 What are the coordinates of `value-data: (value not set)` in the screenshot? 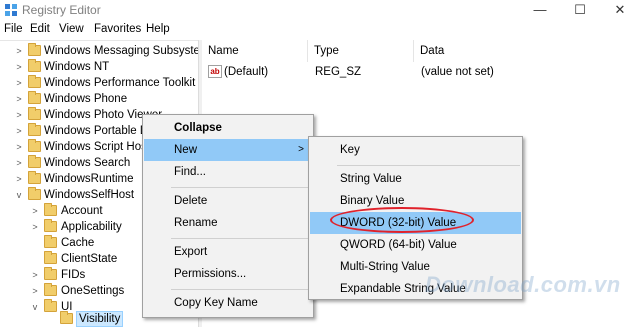 It's located at (457, 72).